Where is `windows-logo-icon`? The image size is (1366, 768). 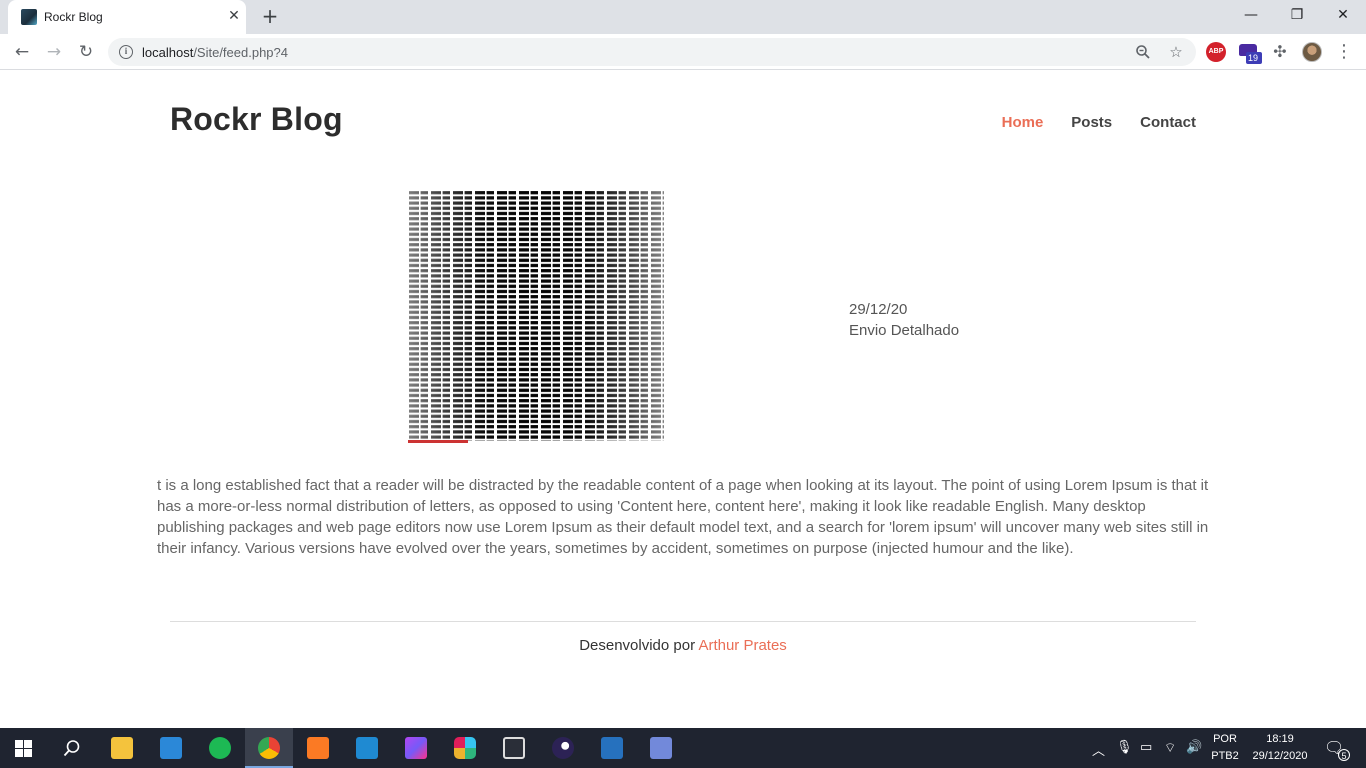
windows-logo-icon is located at coordinates (23, 748).